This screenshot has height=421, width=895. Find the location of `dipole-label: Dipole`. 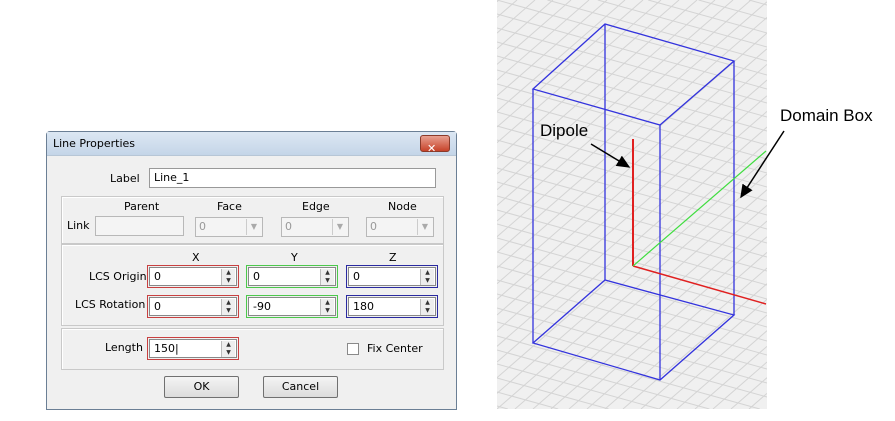

dipole-label: Dipole is located at coordinates (564, 130).